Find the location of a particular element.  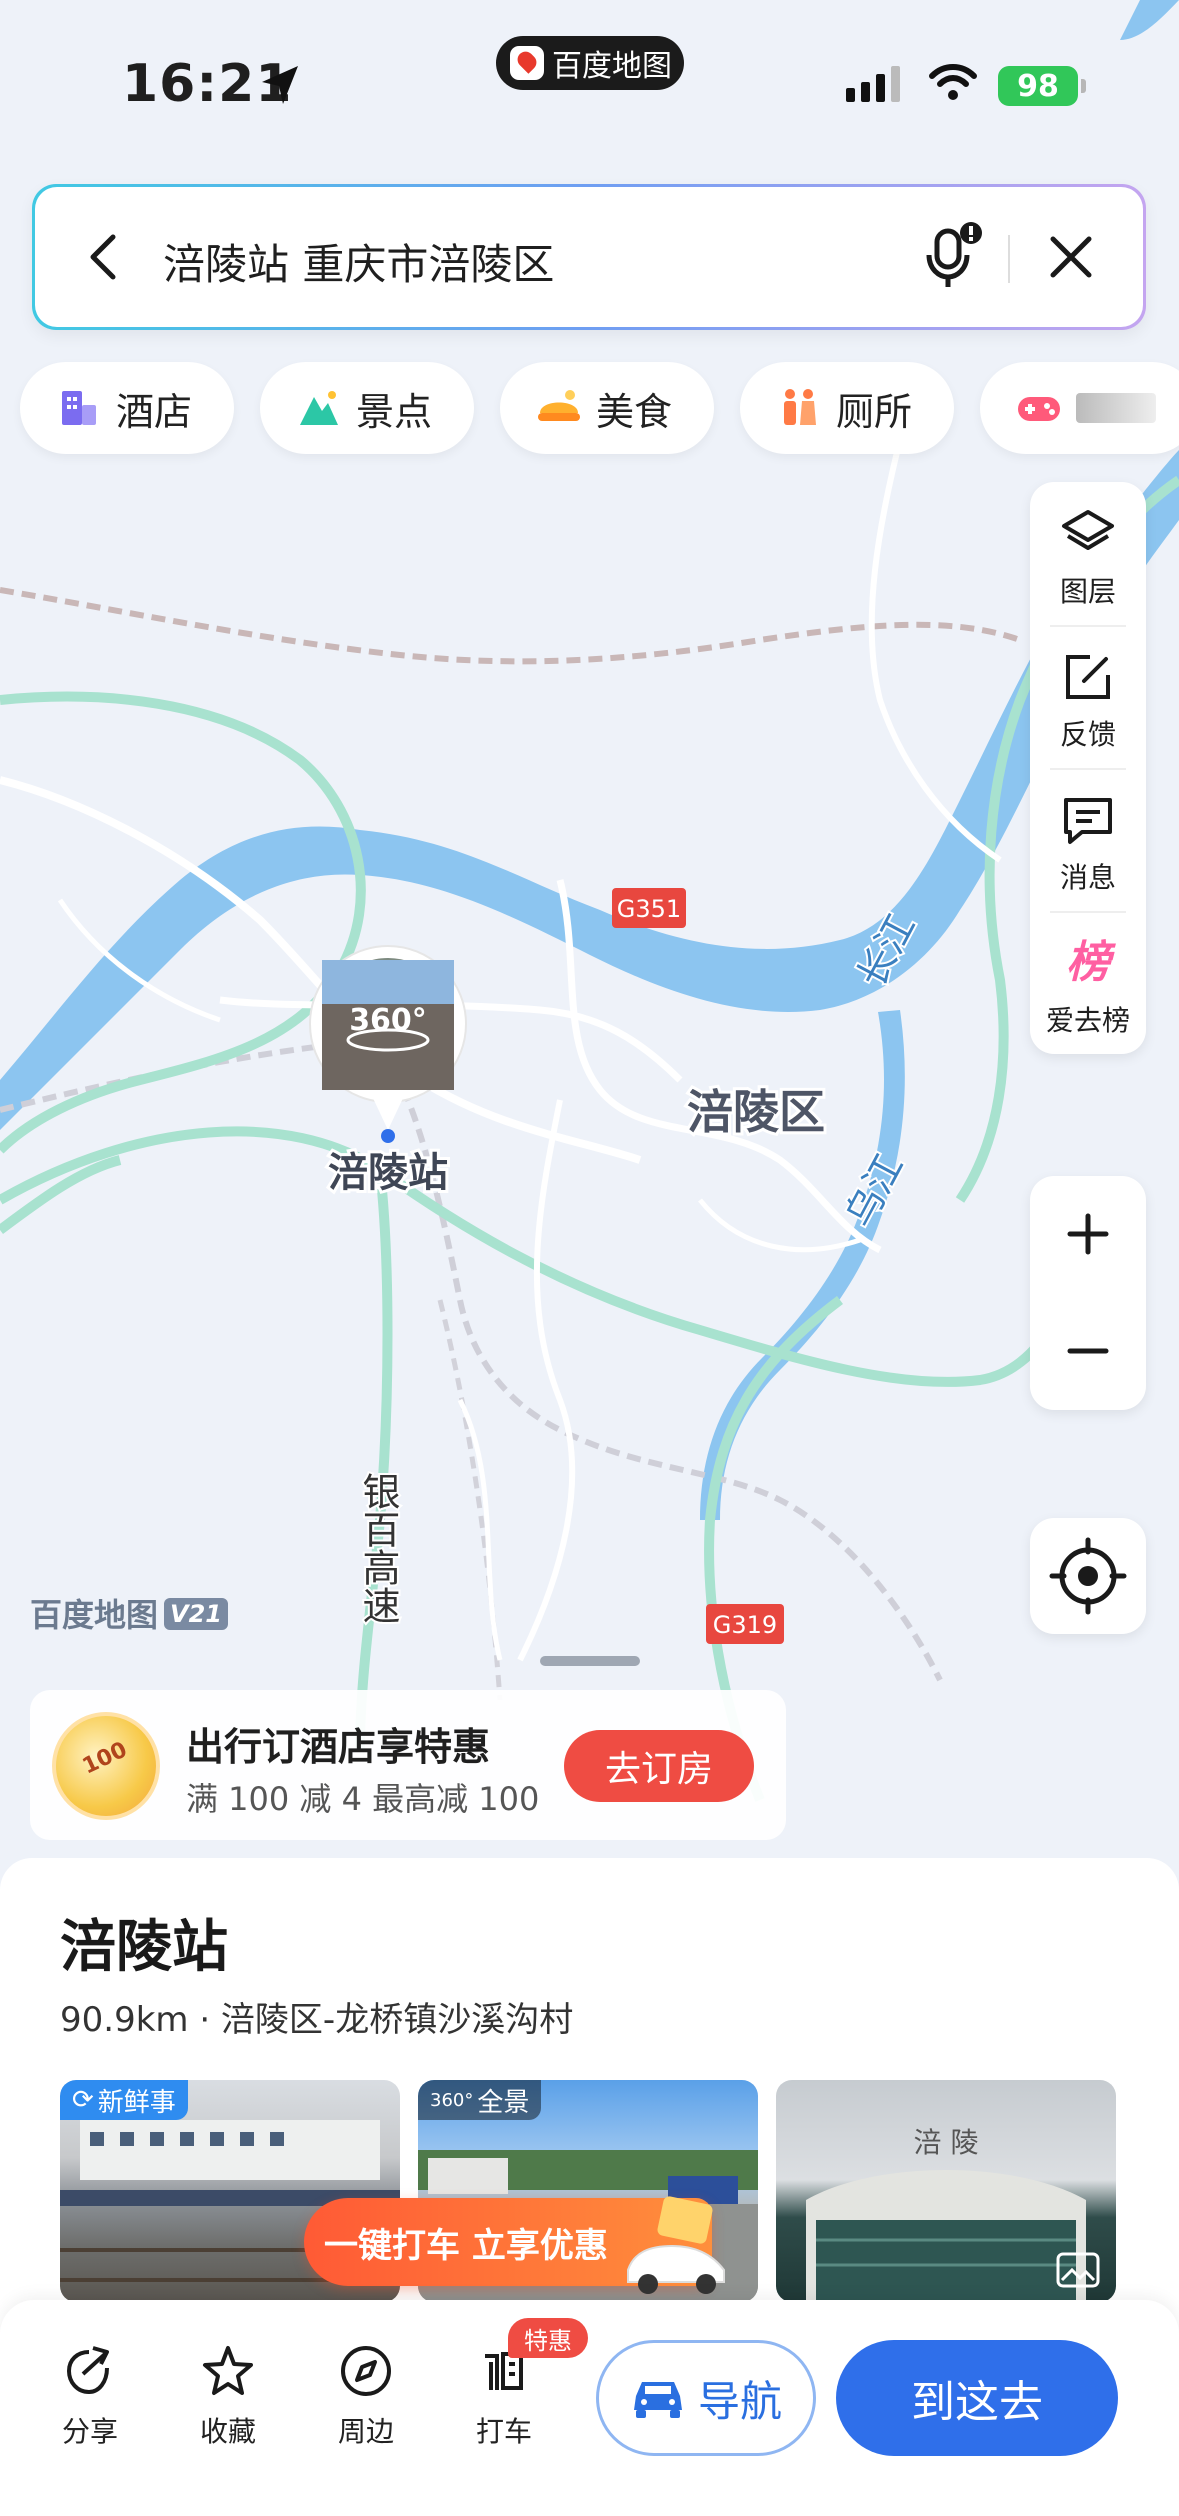

search-divider is located at coordinates (1009, 259).